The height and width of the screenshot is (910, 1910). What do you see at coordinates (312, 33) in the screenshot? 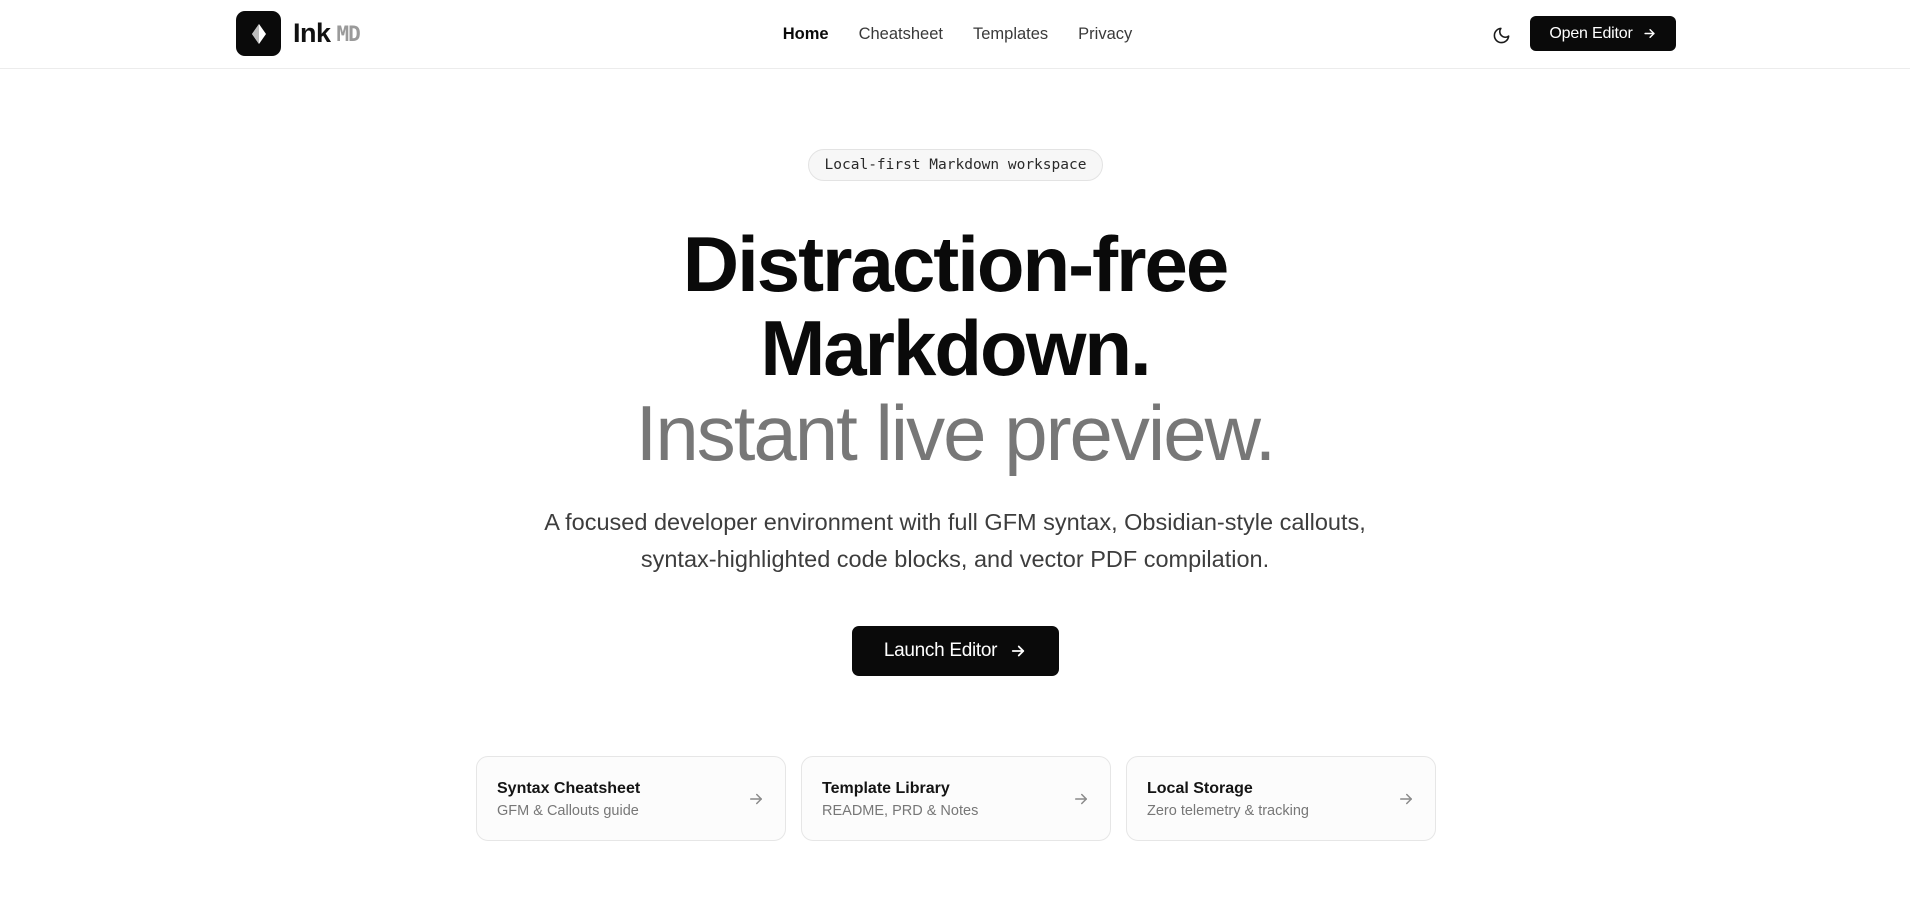
I see `brand-name: Ink` at bounding box center [312, 33].